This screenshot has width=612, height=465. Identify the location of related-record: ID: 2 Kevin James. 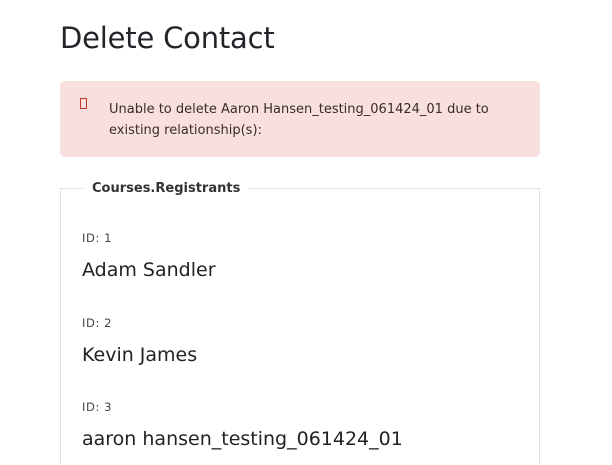
(139, 341).